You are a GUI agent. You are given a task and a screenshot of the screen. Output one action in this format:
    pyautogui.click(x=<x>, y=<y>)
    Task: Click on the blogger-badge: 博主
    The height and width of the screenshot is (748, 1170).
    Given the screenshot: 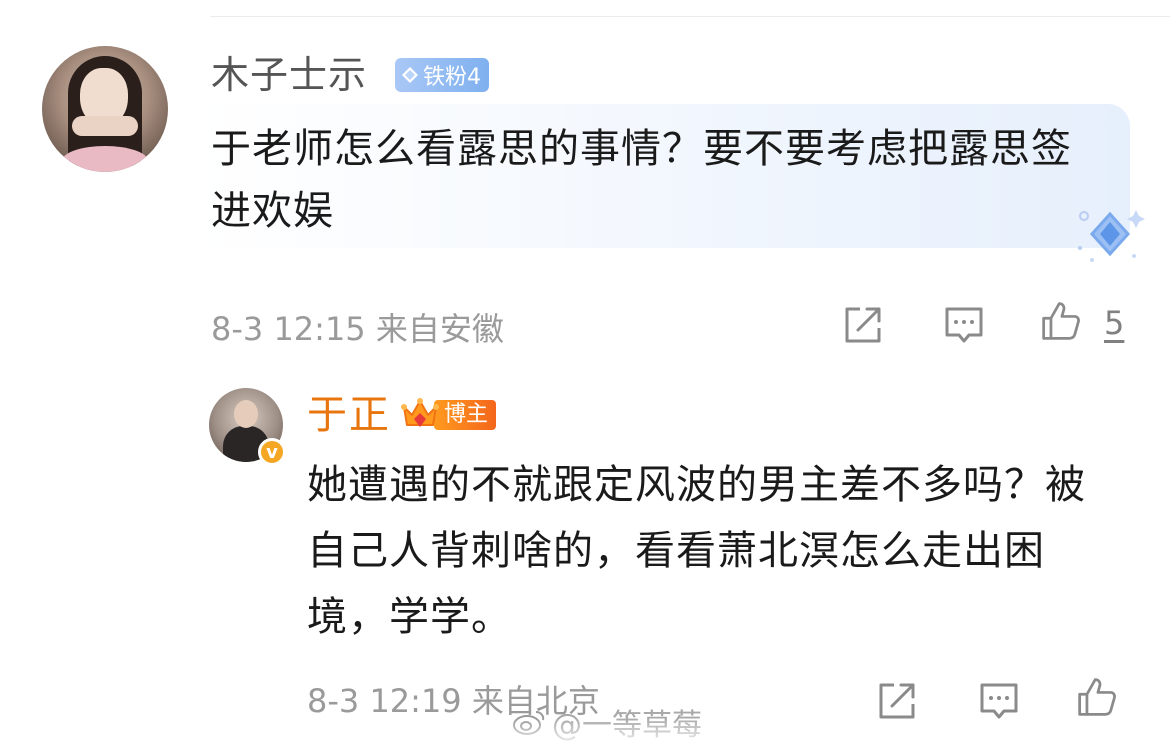 What is the action you would take?
    pyautogui.click(x=448, y=415)
    